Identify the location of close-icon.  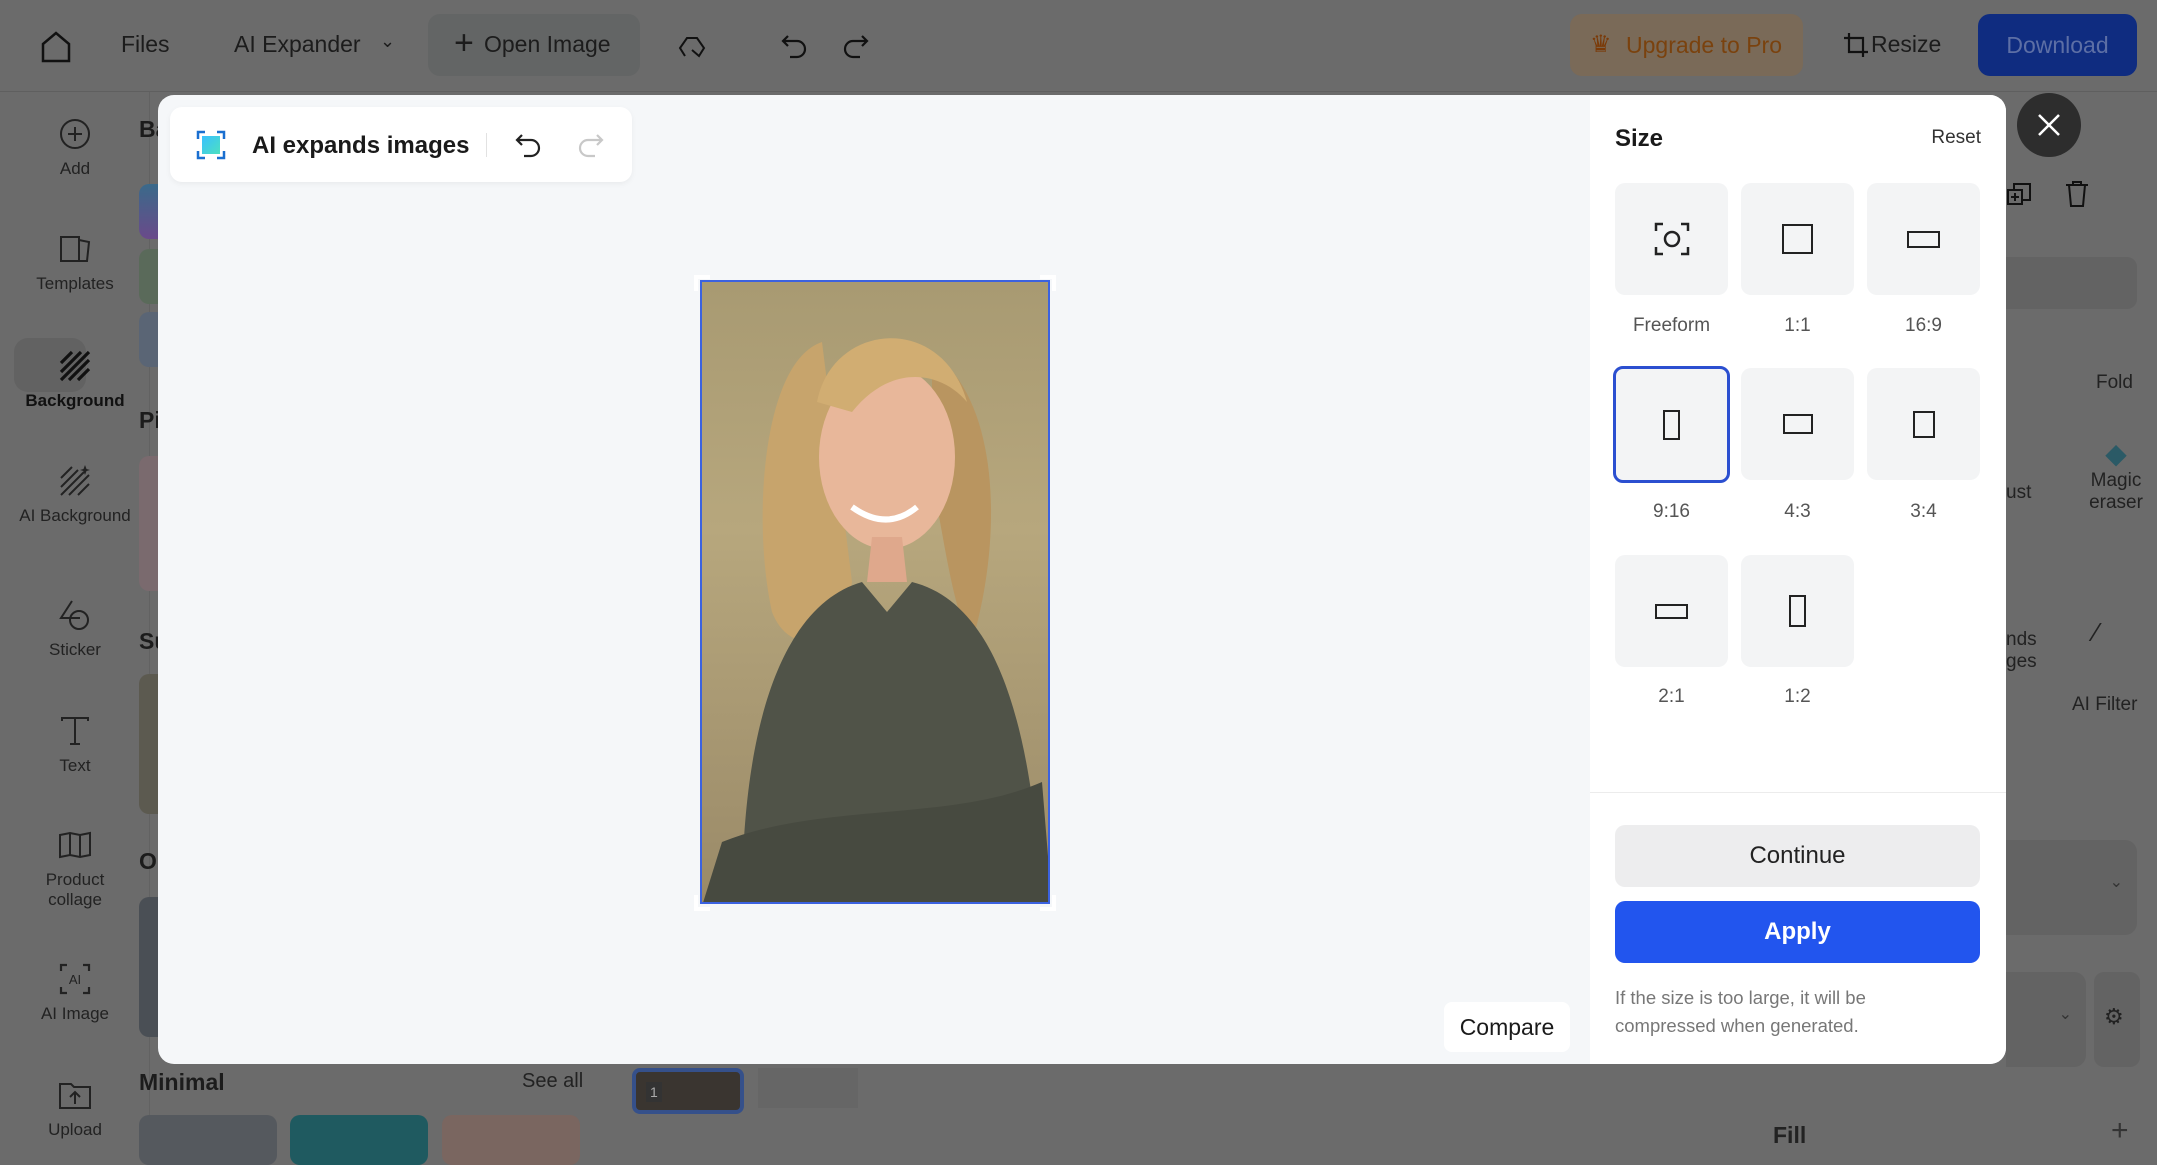
(2049, 125).